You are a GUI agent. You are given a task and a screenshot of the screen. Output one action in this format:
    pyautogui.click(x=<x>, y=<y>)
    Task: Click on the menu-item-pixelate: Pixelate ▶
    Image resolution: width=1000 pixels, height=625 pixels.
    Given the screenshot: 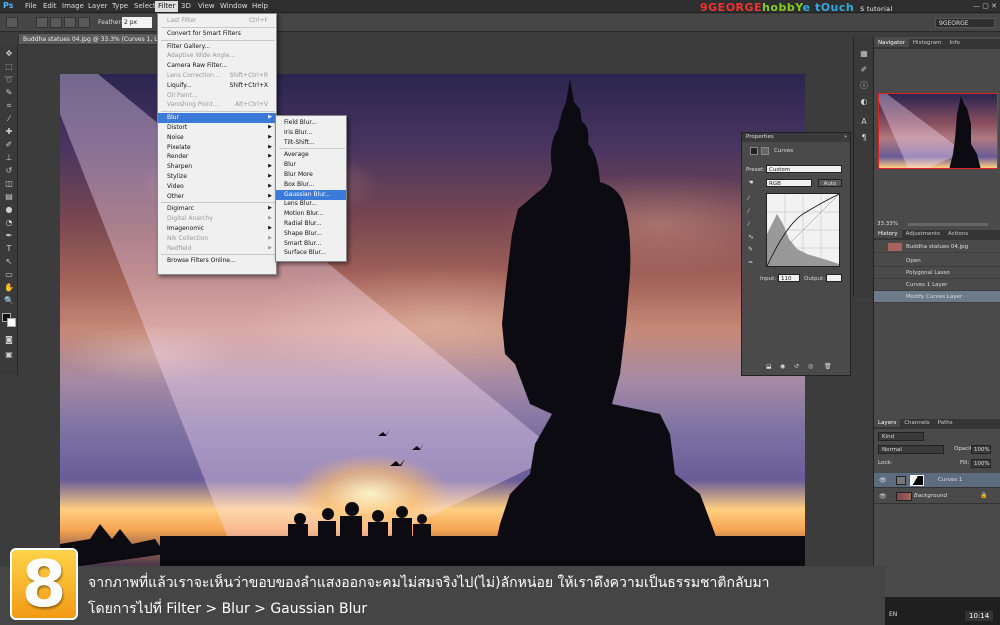 What is the action you would take?
    pyautogui.click(x=217, y=148)
    